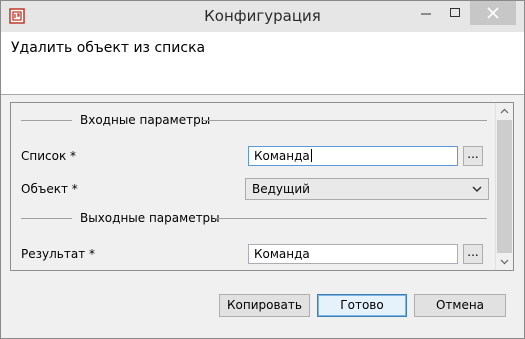 The width and height of the screenshot is (525, 339). I want to click on maximize-icon, so click(455, 12).